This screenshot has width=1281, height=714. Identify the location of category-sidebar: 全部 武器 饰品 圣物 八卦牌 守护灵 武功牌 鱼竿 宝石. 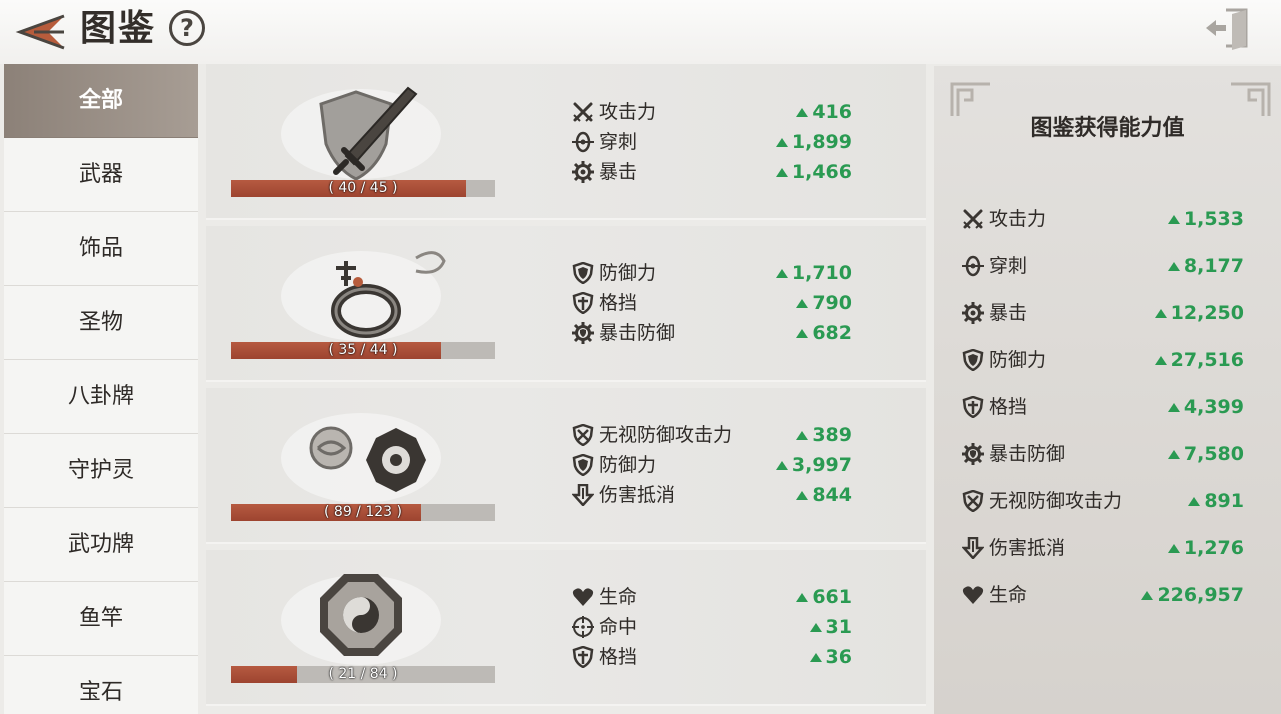
(101, 389).